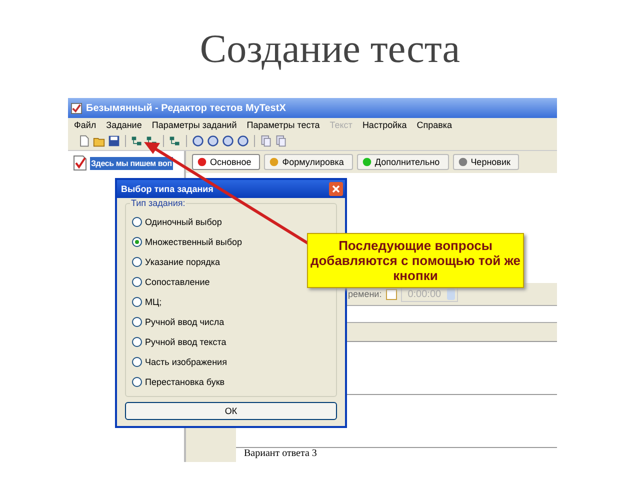  Describe the element at coordinates (85, 125) in the screenshot. I see `menu-item: Файл` at that location.